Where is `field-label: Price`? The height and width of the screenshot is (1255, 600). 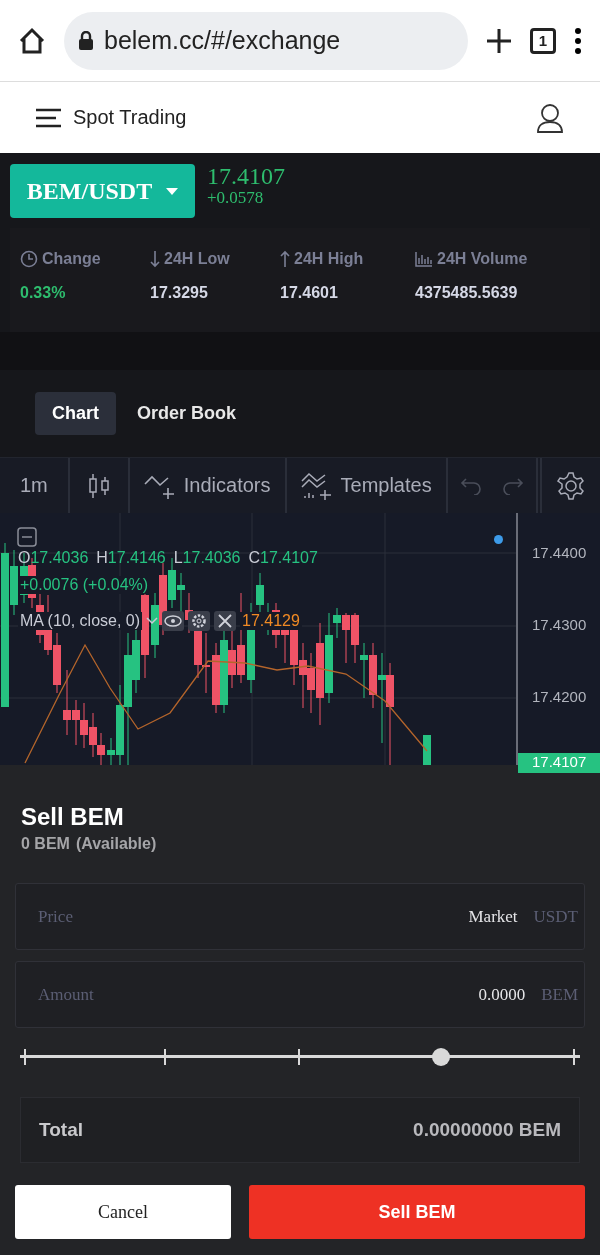
field-label: Price is located at coordinates (56, 916).